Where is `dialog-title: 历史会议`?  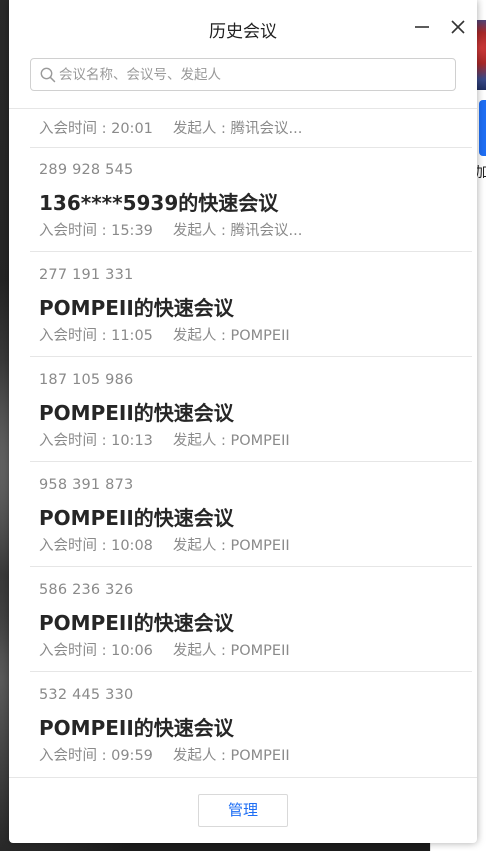
dialog-title: 历史会议 is located at coordinates (243, 32).